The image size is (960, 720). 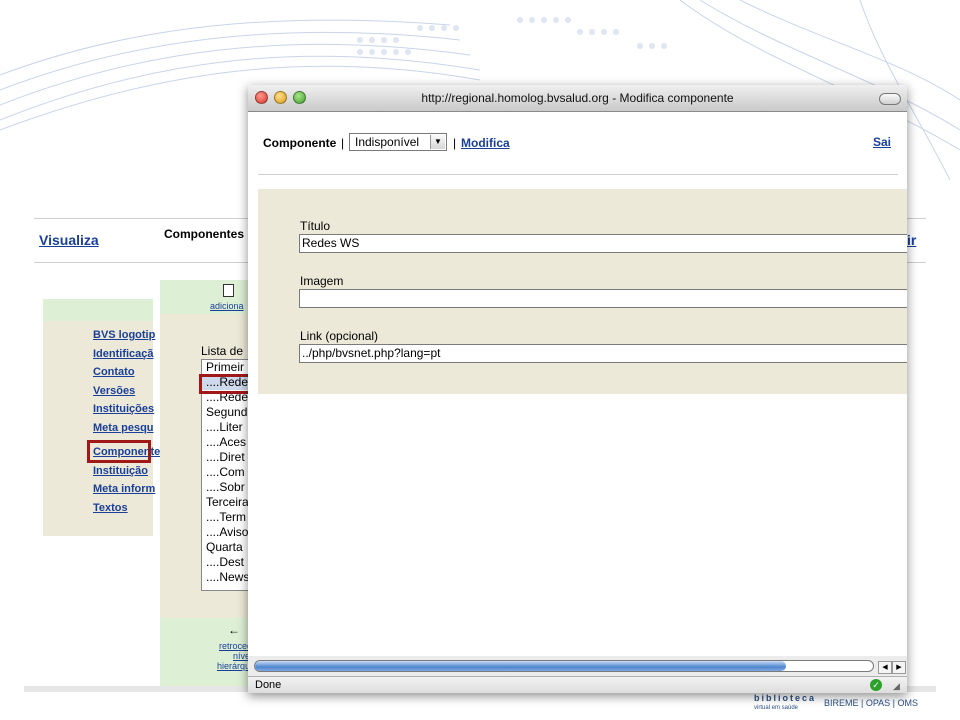 What do you see at coordinates (485, 143) in the screenshot?
I see `modifica-link: Modifica` at bounding box center [485, 143].